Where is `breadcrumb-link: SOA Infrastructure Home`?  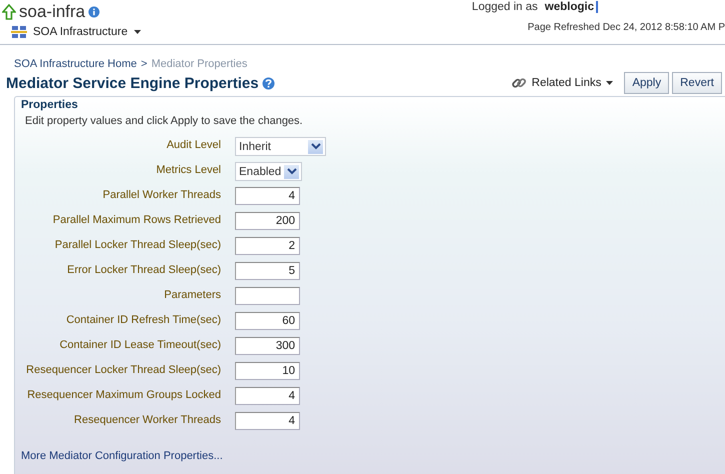 breadcrumb-link: SOA Infrastructure Home is located at coordinates (75, 64).